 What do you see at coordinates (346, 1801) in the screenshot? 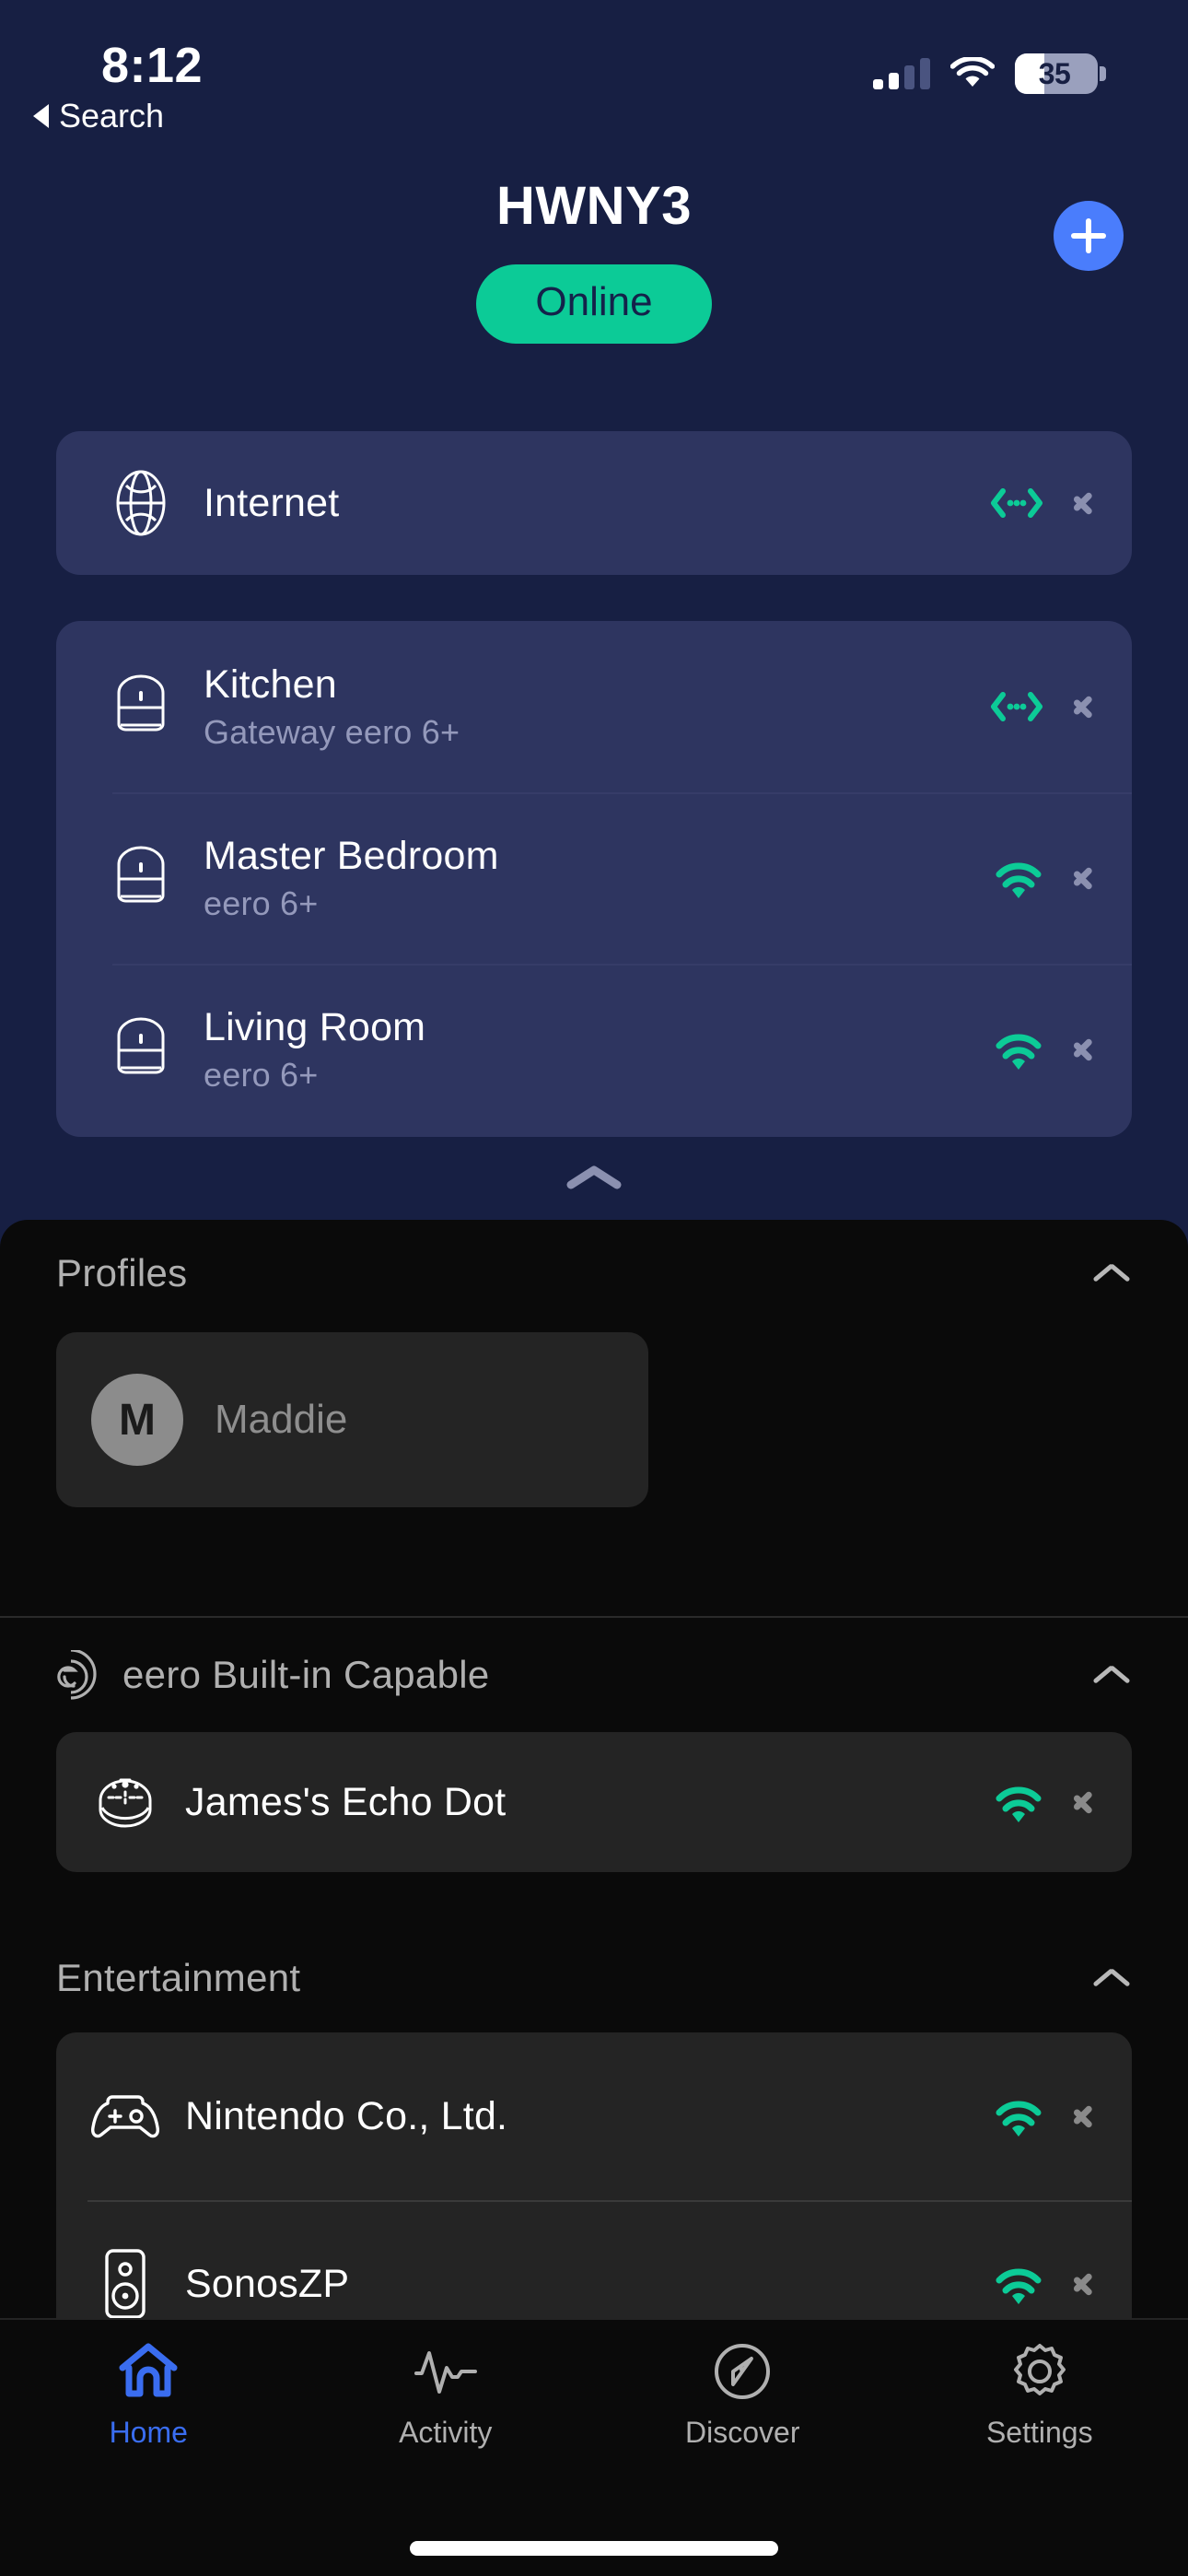
I see `device-name: James's Echo Dot` at bounding box center [346, 1801].